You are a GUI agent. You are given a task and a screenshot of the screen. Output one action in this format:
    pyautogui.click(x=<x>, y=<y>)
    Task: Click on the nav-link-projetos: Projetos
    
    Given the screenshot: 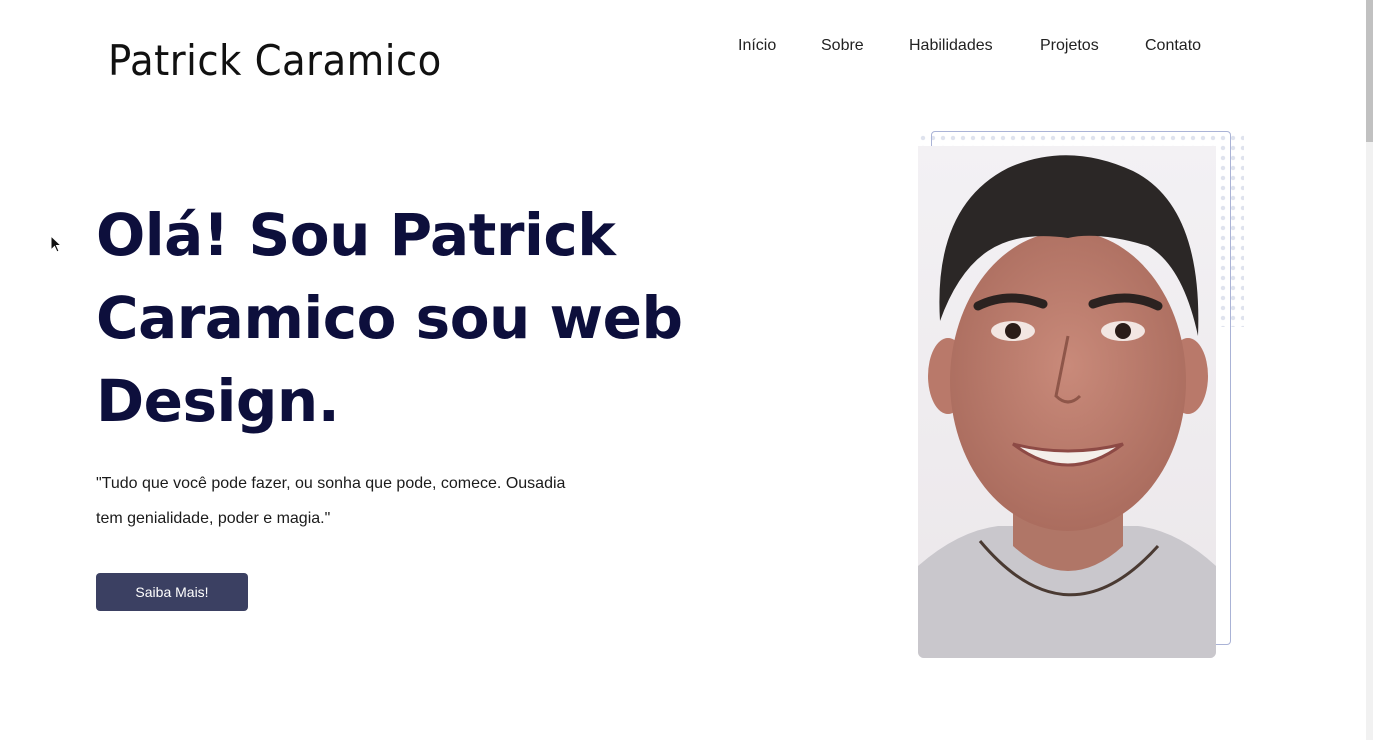 What is the action you would take?
    pyautogui.click(x=1069, y=46)
    